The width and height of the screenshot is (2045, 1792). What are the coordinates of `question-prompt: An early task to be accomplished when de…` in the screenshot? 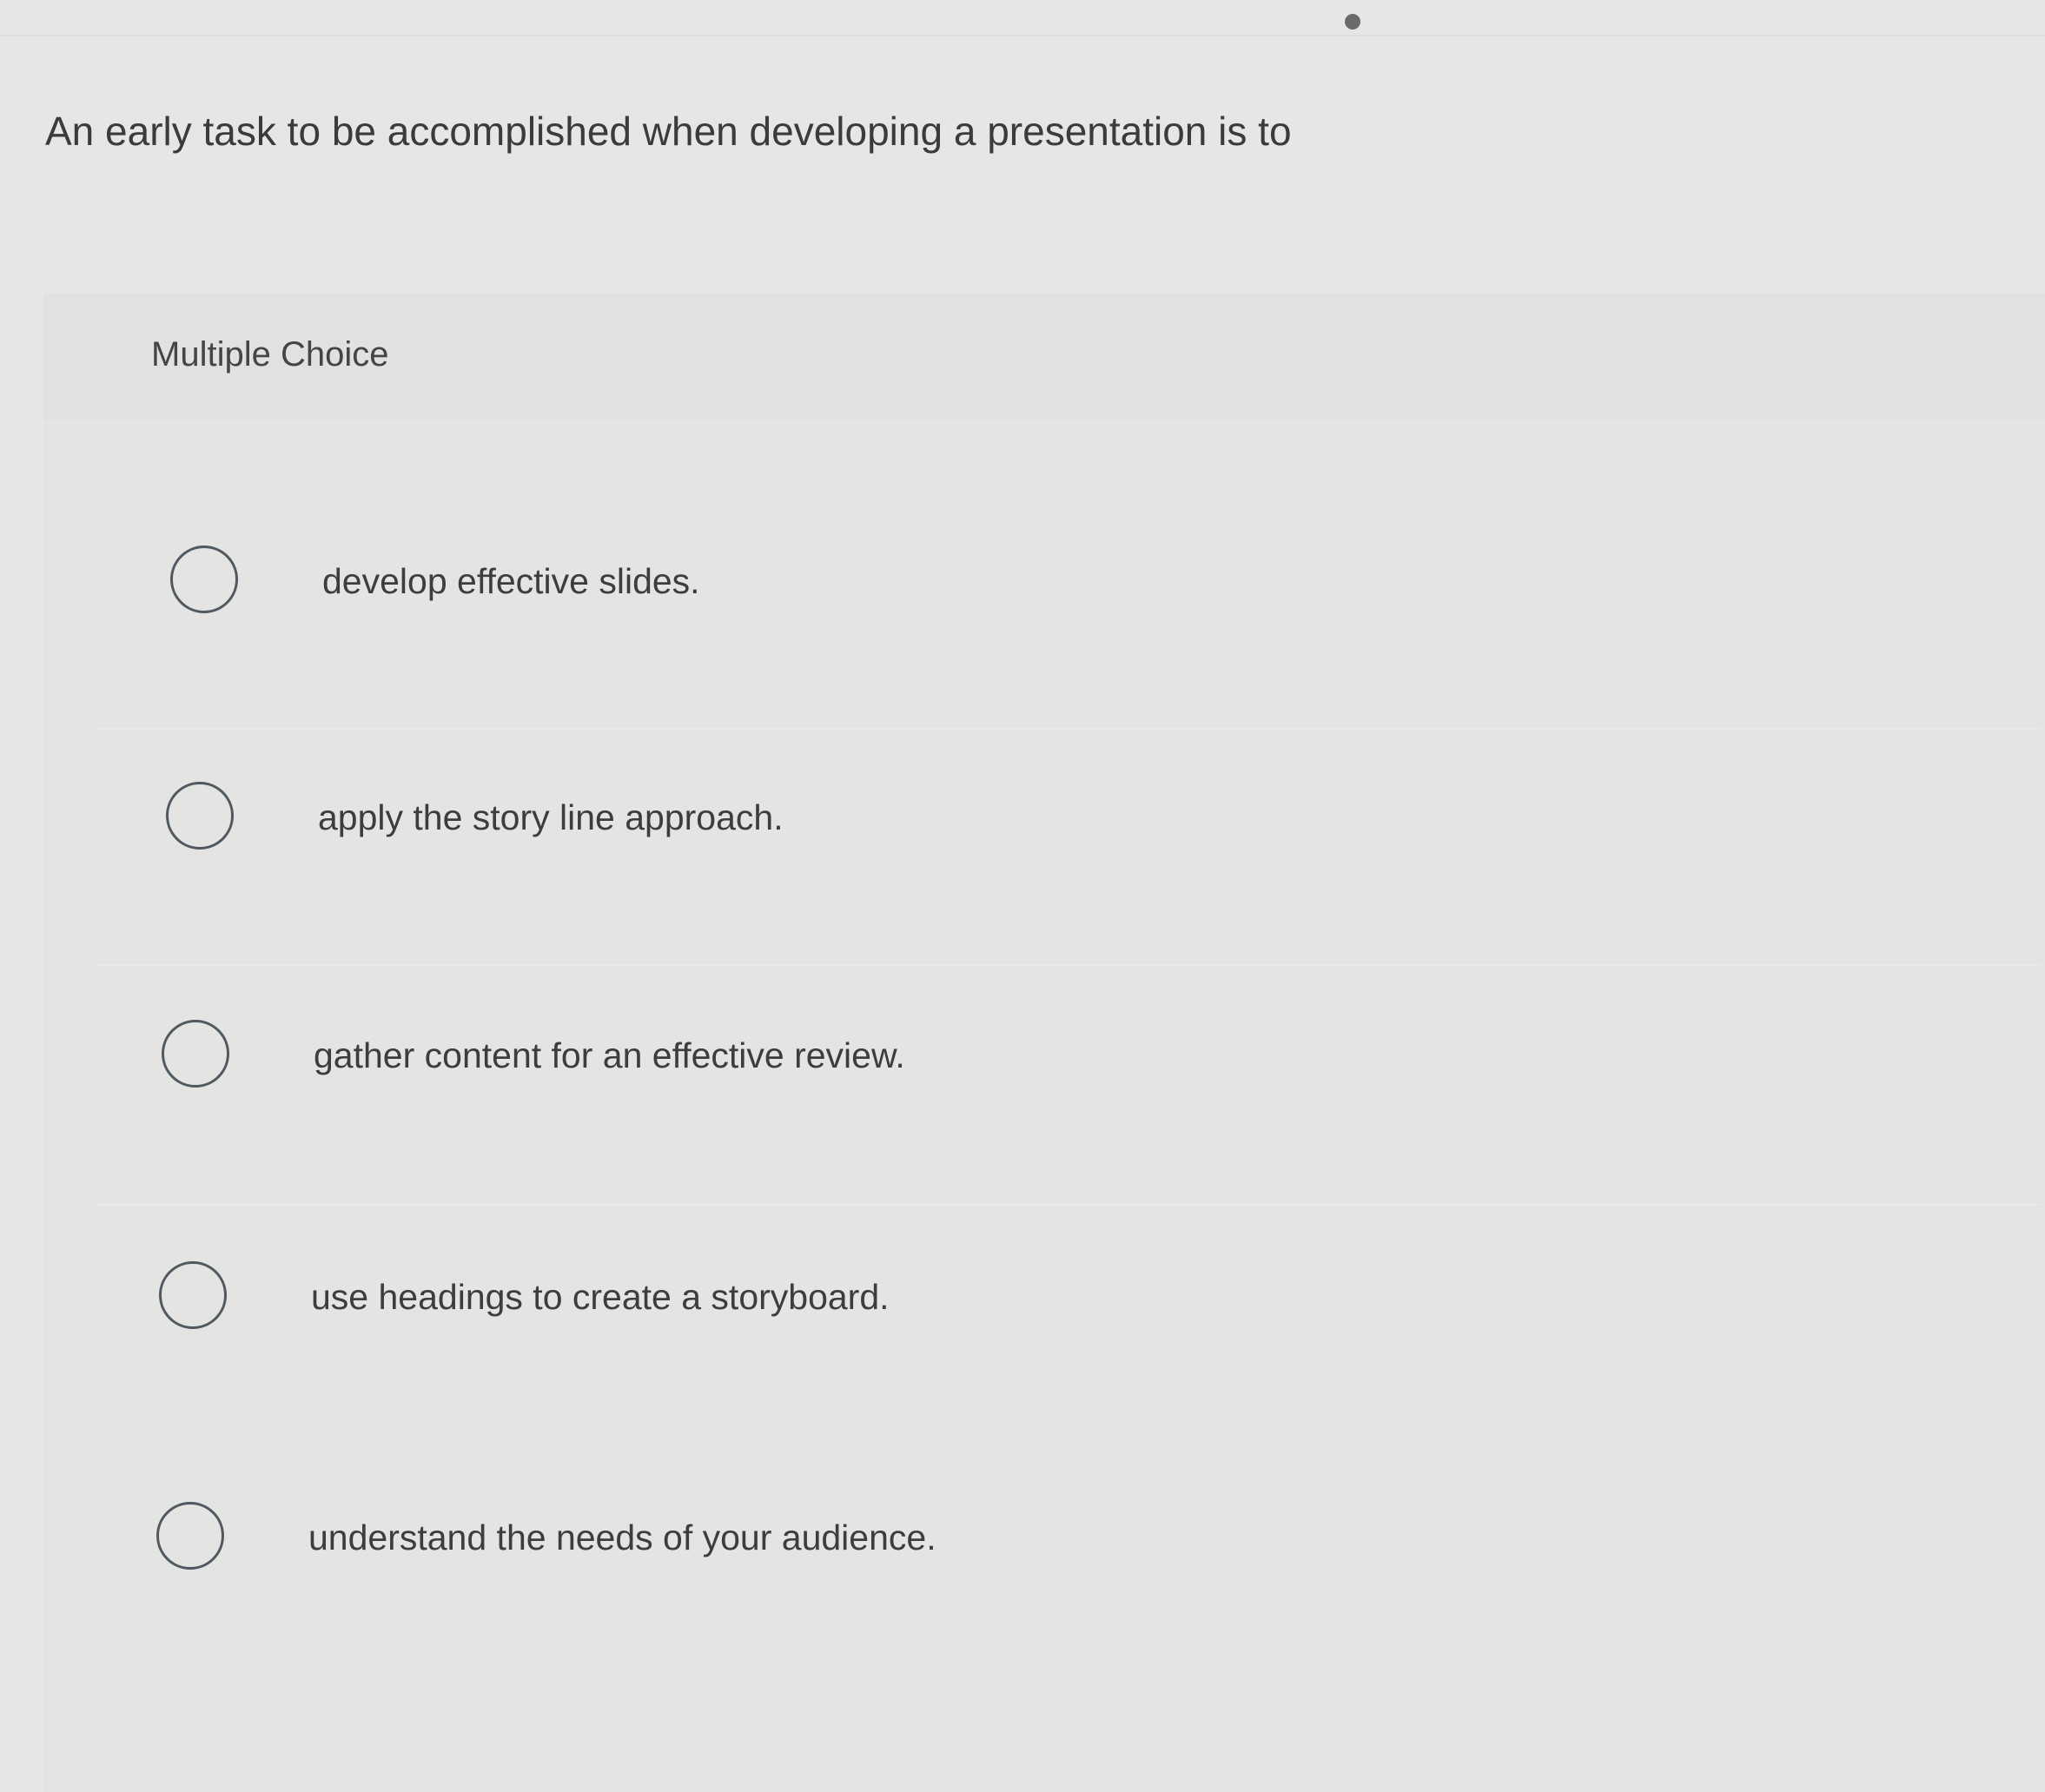 It's located at (668, 131).